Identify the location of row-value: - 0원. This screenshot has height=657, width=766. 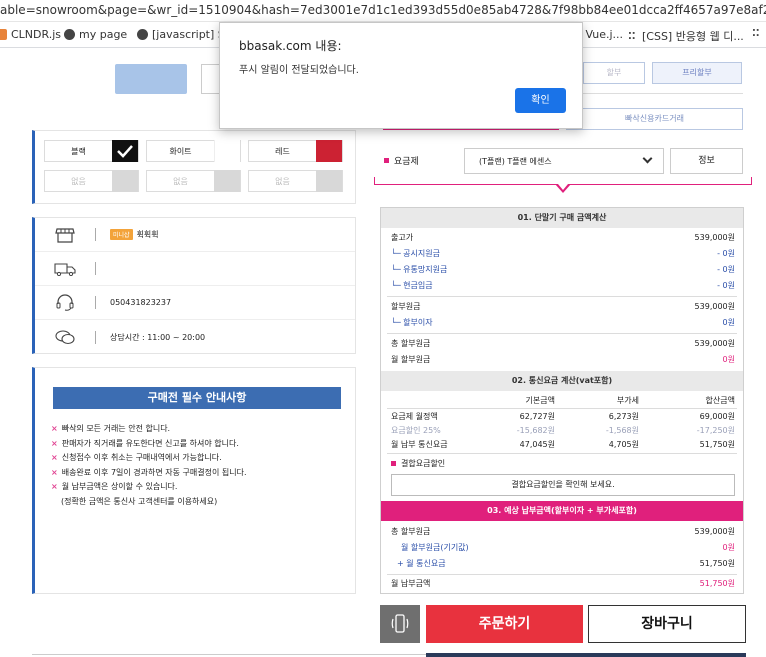
(726, 285).